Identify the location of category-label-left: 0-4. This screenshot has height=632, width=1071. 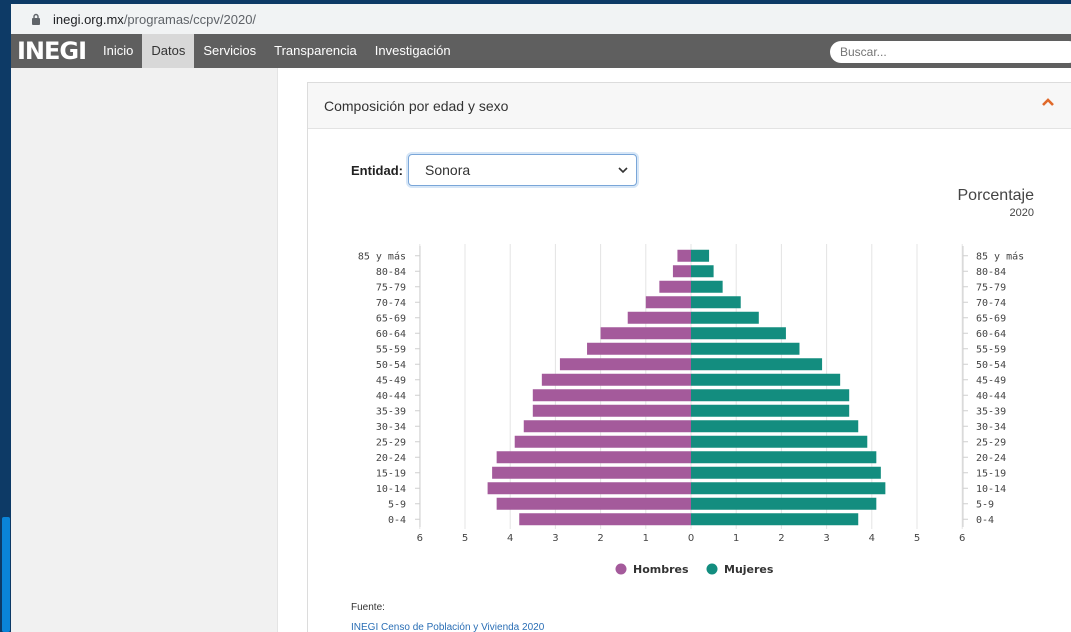
(397, 520).